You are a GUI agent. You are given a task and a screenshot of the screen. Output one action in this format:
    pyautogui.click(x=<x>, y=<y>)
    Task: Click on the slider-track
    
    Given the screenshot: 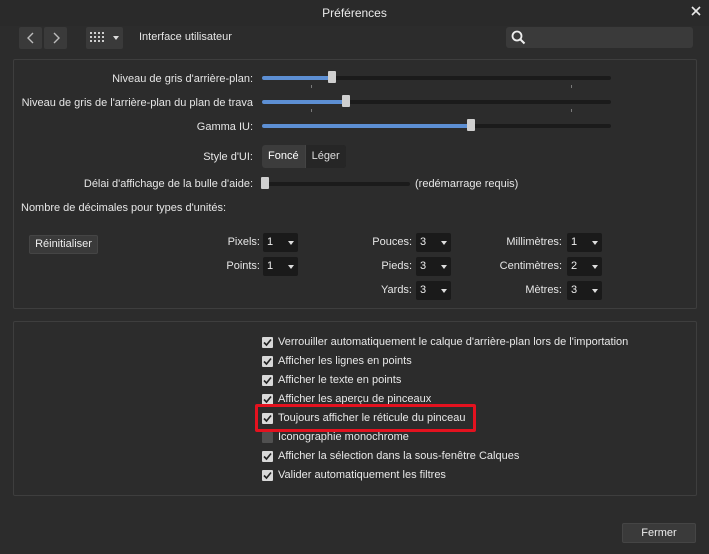 What is the action you would take?
    pyautogui.click(x=336, y=184)
    